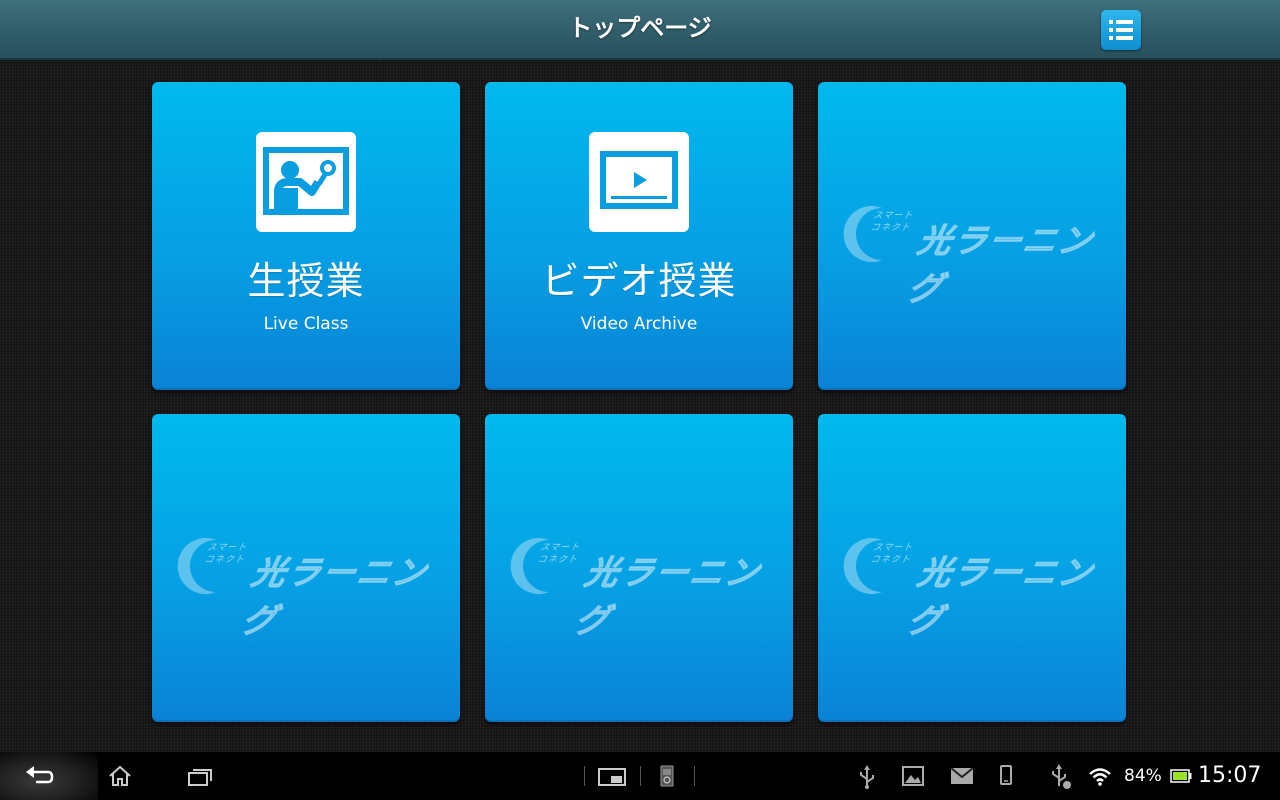 This screenshot has height=800, width=1280. Describe the element at coordinates (667, 776) in the screenshot. I see `phone-app-icon` at that location.